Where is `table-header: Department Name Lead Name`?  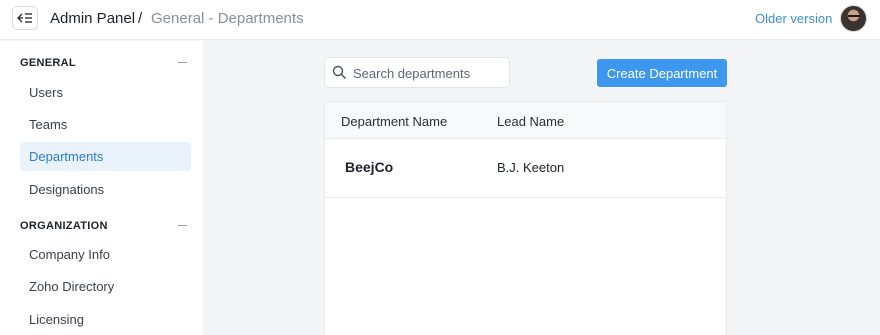 table-header: Department Name Lead Name is located at coordinates (525, 120).